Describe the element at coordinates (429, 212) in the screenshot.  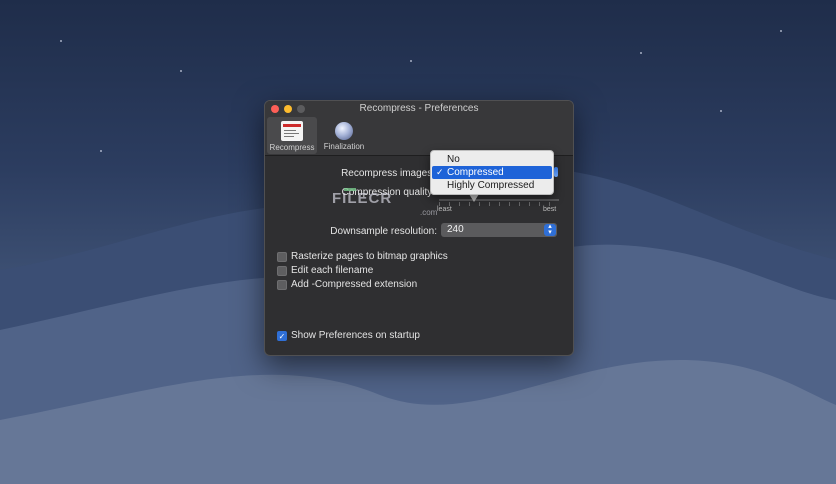
I see `watermark-suffix: .com` at that location.